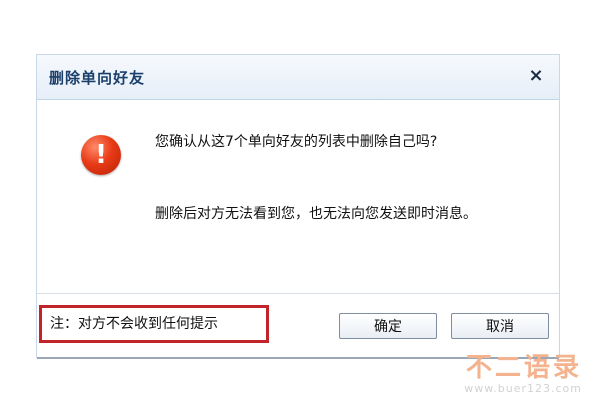  Describe the element at coordinates (500, 326) in the screenshot. I see `cancel-button: 取消` at that location.